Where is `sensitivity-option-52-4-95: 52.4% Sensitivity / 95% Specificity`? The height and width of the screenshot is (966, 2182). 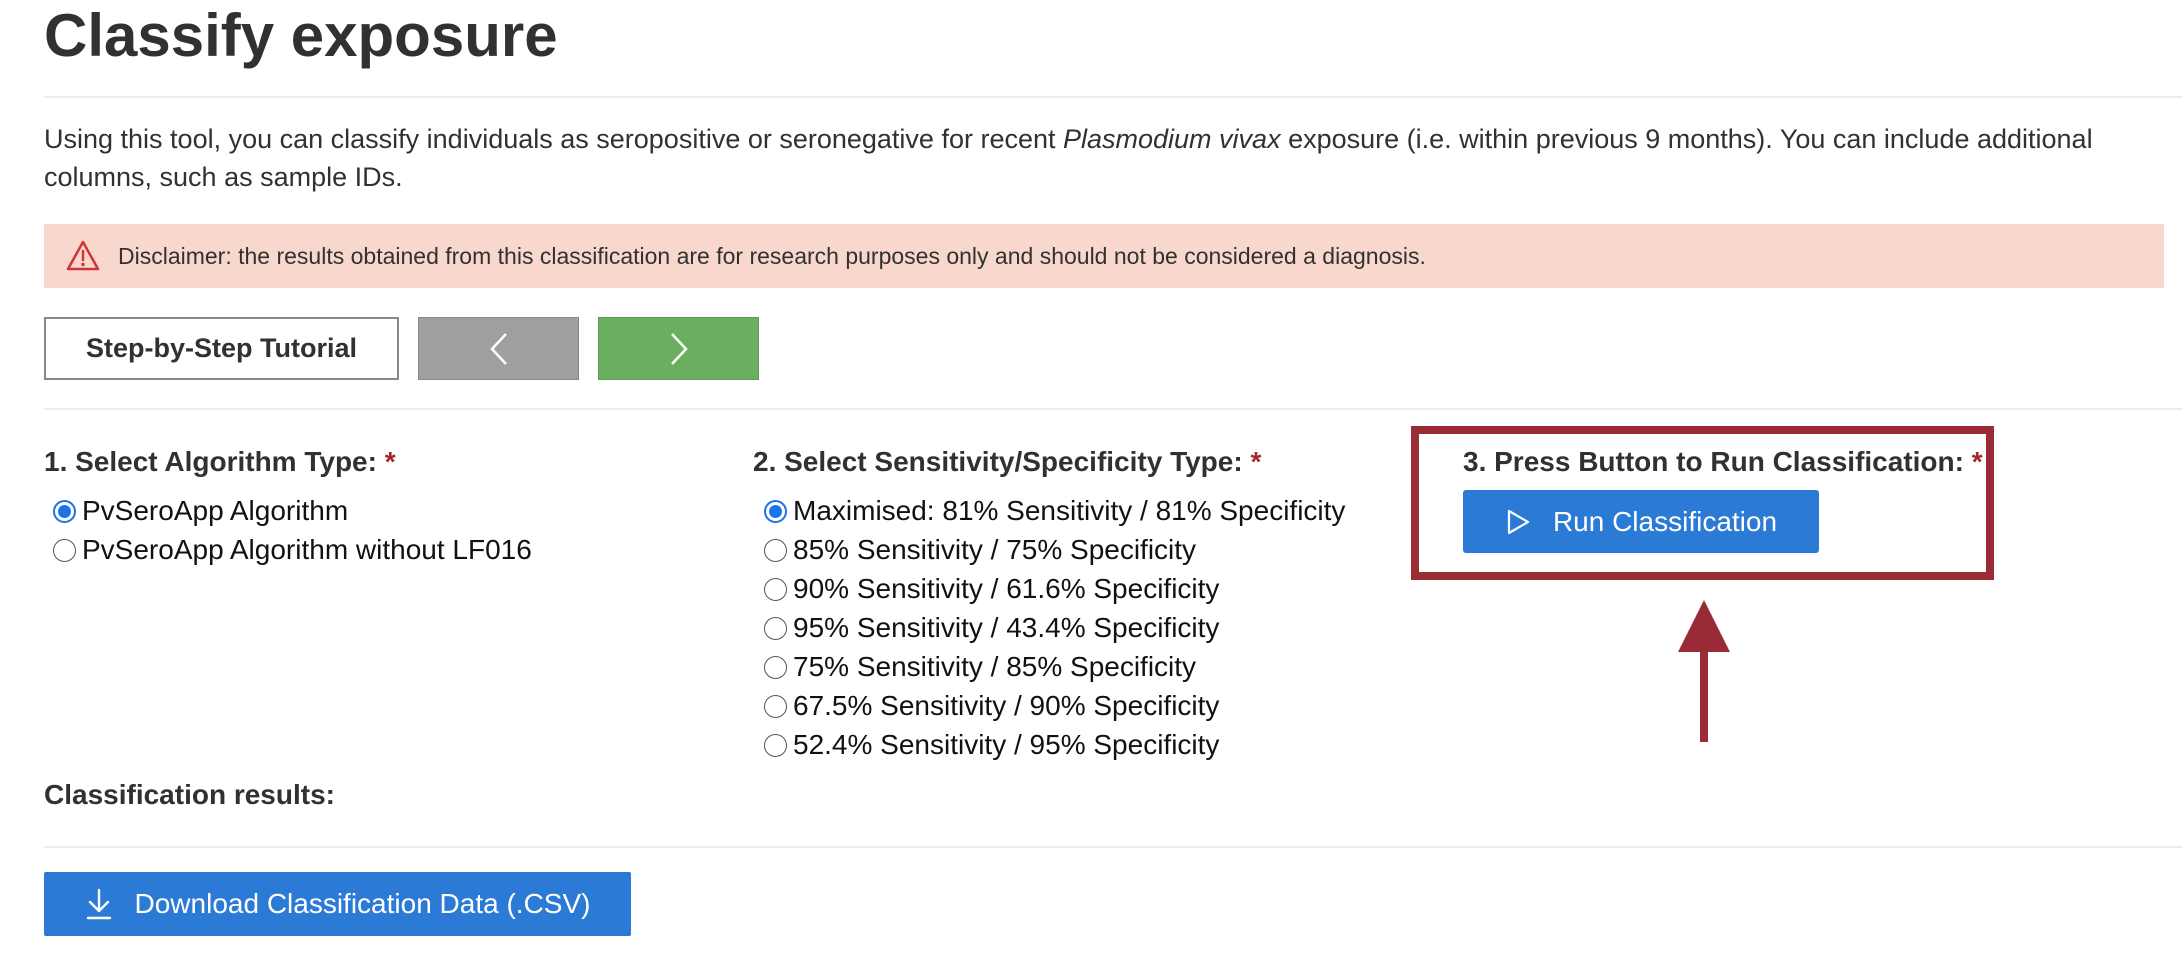 sensitivity-option-52-4-95: 52.4% Sensitivity / 95% Specificity is located at coordinates (991, 745).